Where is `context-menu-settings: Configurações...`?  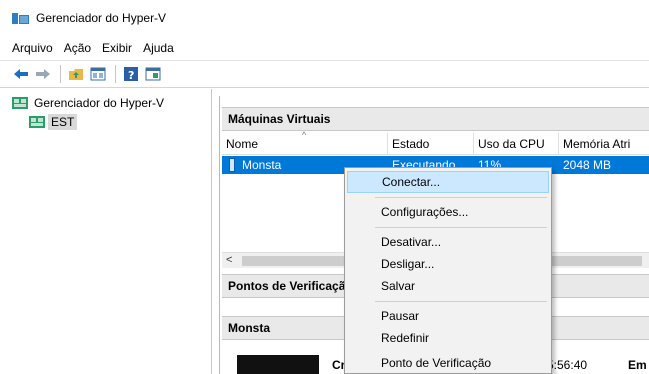
context-menu-settings: Configurações... is located at coordinates (448, 212).